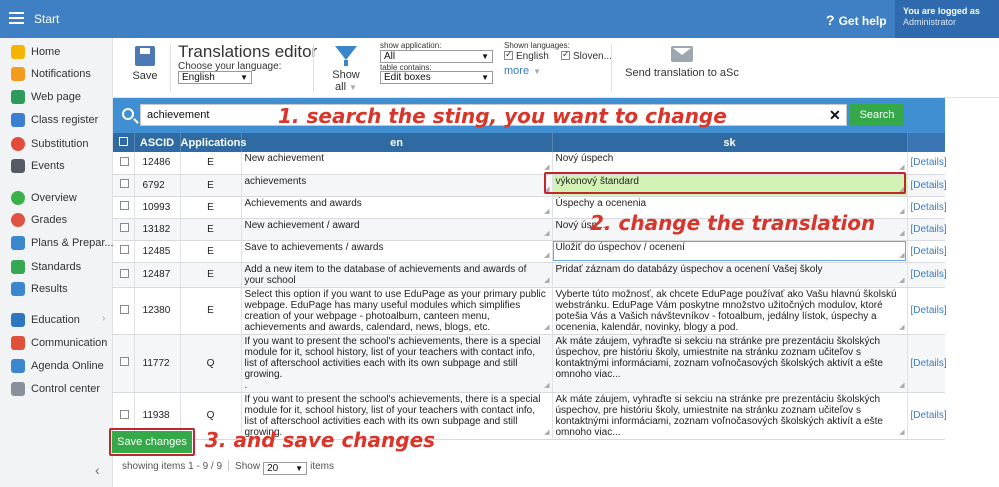 This screenshot has width=999, height=487. What do you see at coordinates (16, 18) in the screenshot?
I see `menu-icon` at bounding box center [16, 18].